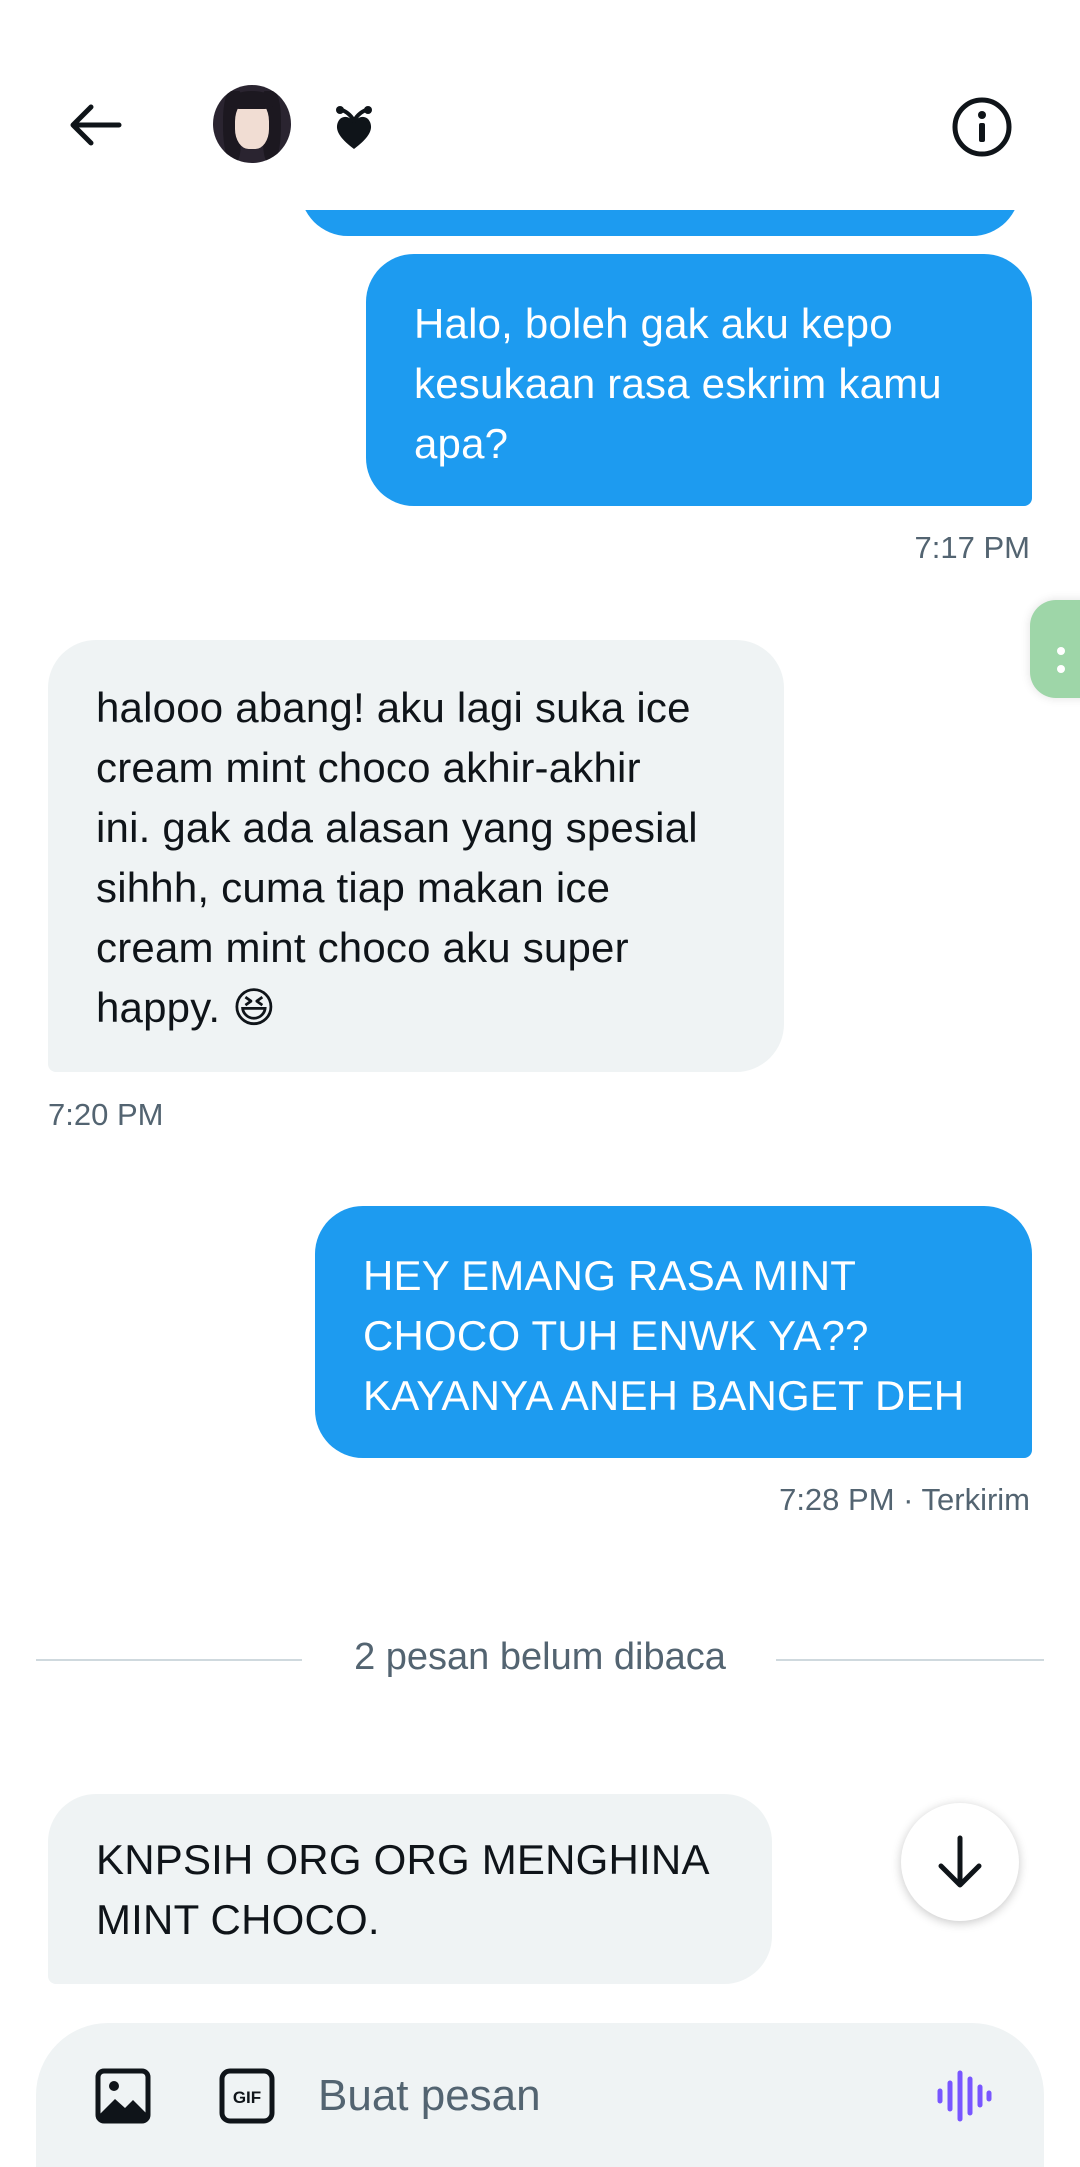 This screenshot has height=2167, width=1080. I want to click on floating-side-tab, so click(1055, 649).